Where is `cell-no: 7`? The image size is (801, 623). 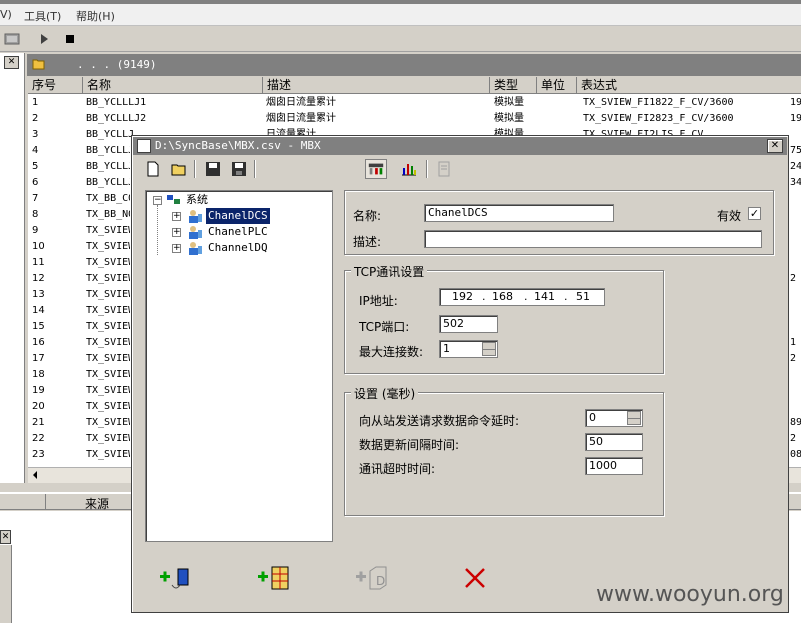 cell-no: 7 is located at coordinates (35, 198).